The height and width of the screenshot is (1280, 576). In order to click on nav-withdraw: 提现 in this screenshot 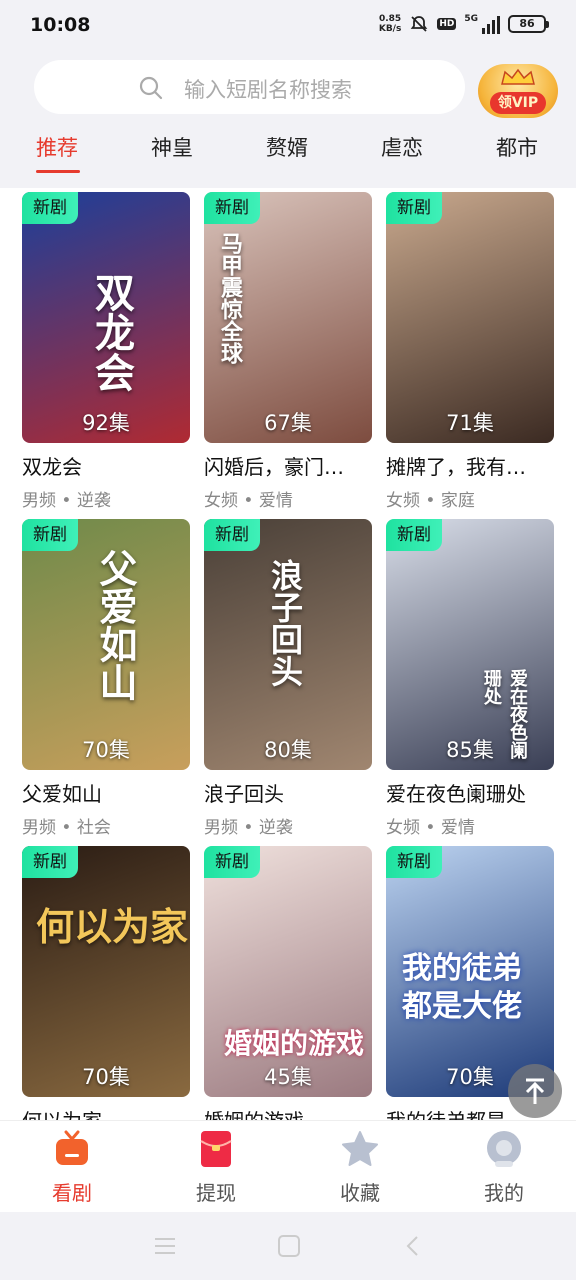, I will do `click(216, 1167)`.